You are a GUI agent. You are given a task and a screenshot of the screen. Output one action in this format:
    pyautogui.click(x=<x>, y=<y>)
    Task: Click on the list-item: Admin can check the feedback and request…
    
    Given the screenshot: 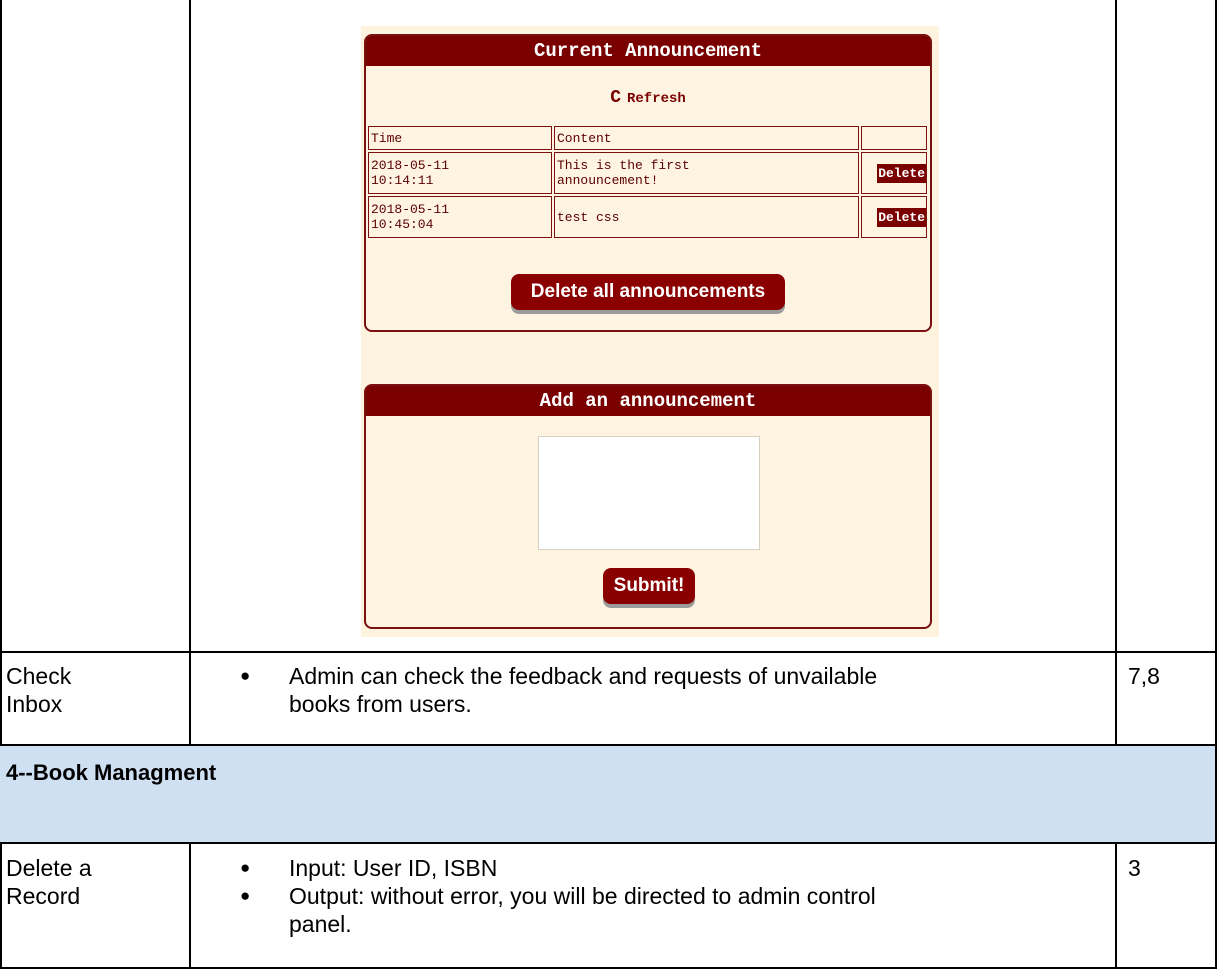 What is the action you would take?
    pyautogui.click(x=554, y=690)
    